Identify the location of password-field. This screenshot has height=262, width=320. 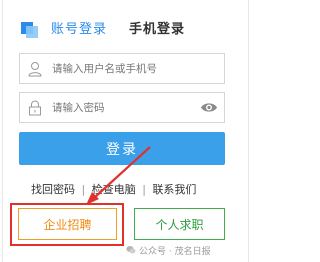
(122, 107).